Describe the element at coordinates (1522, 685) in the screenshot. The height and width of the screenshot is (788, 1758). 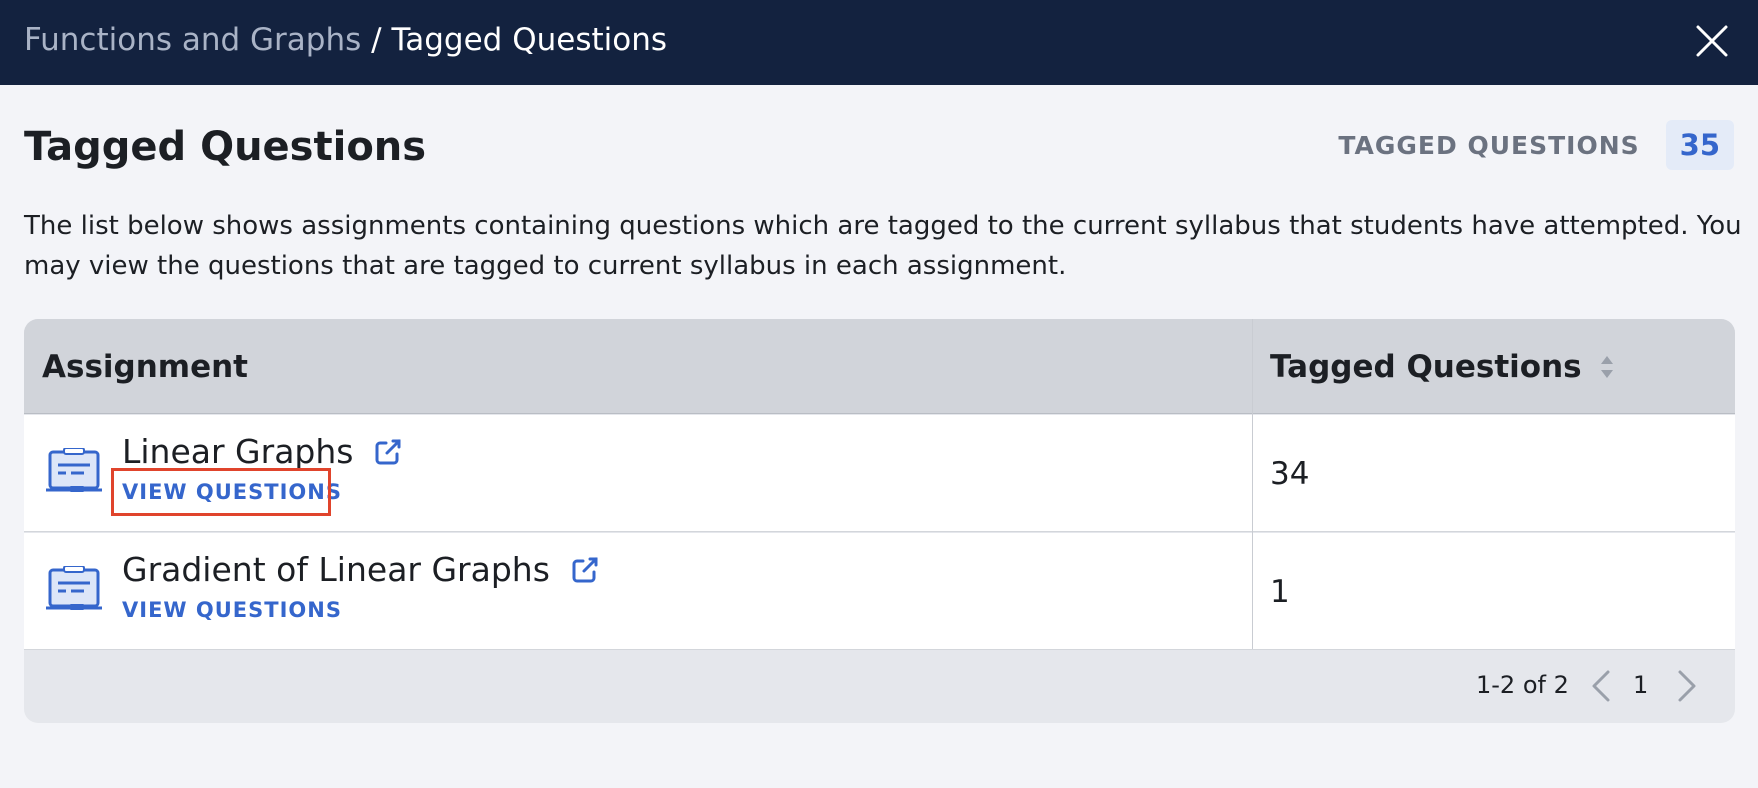
I see `pagination-range: 1-2 of 2` at that location.